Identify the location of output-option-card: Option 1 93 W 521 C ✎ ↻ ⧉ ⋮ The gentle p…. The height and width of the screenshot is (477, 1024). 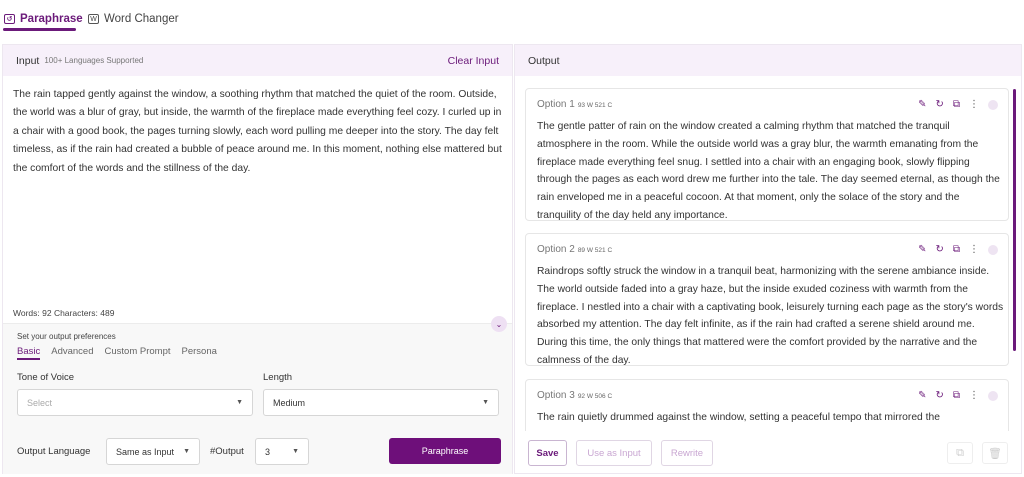
(767, 154).